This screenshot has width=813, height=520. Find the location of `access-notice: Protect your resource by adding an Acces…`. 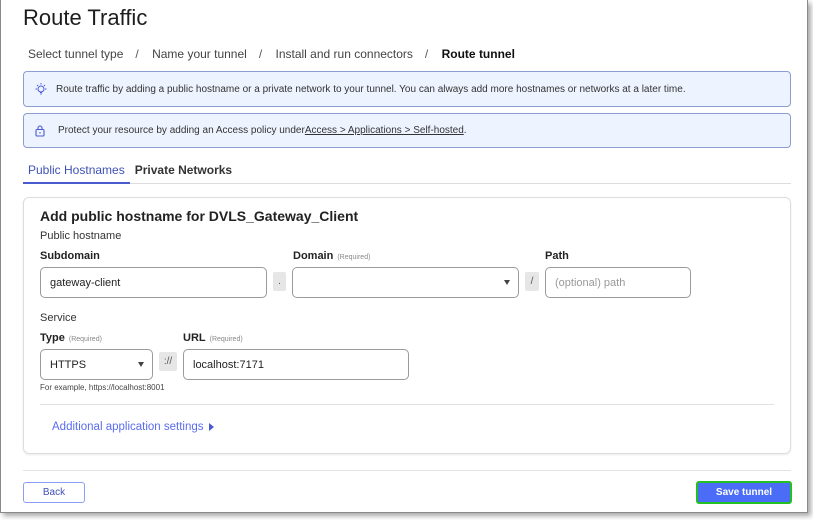

access-notice: Protect your resource by adding an Acces… is located at coordinates (407, 130).